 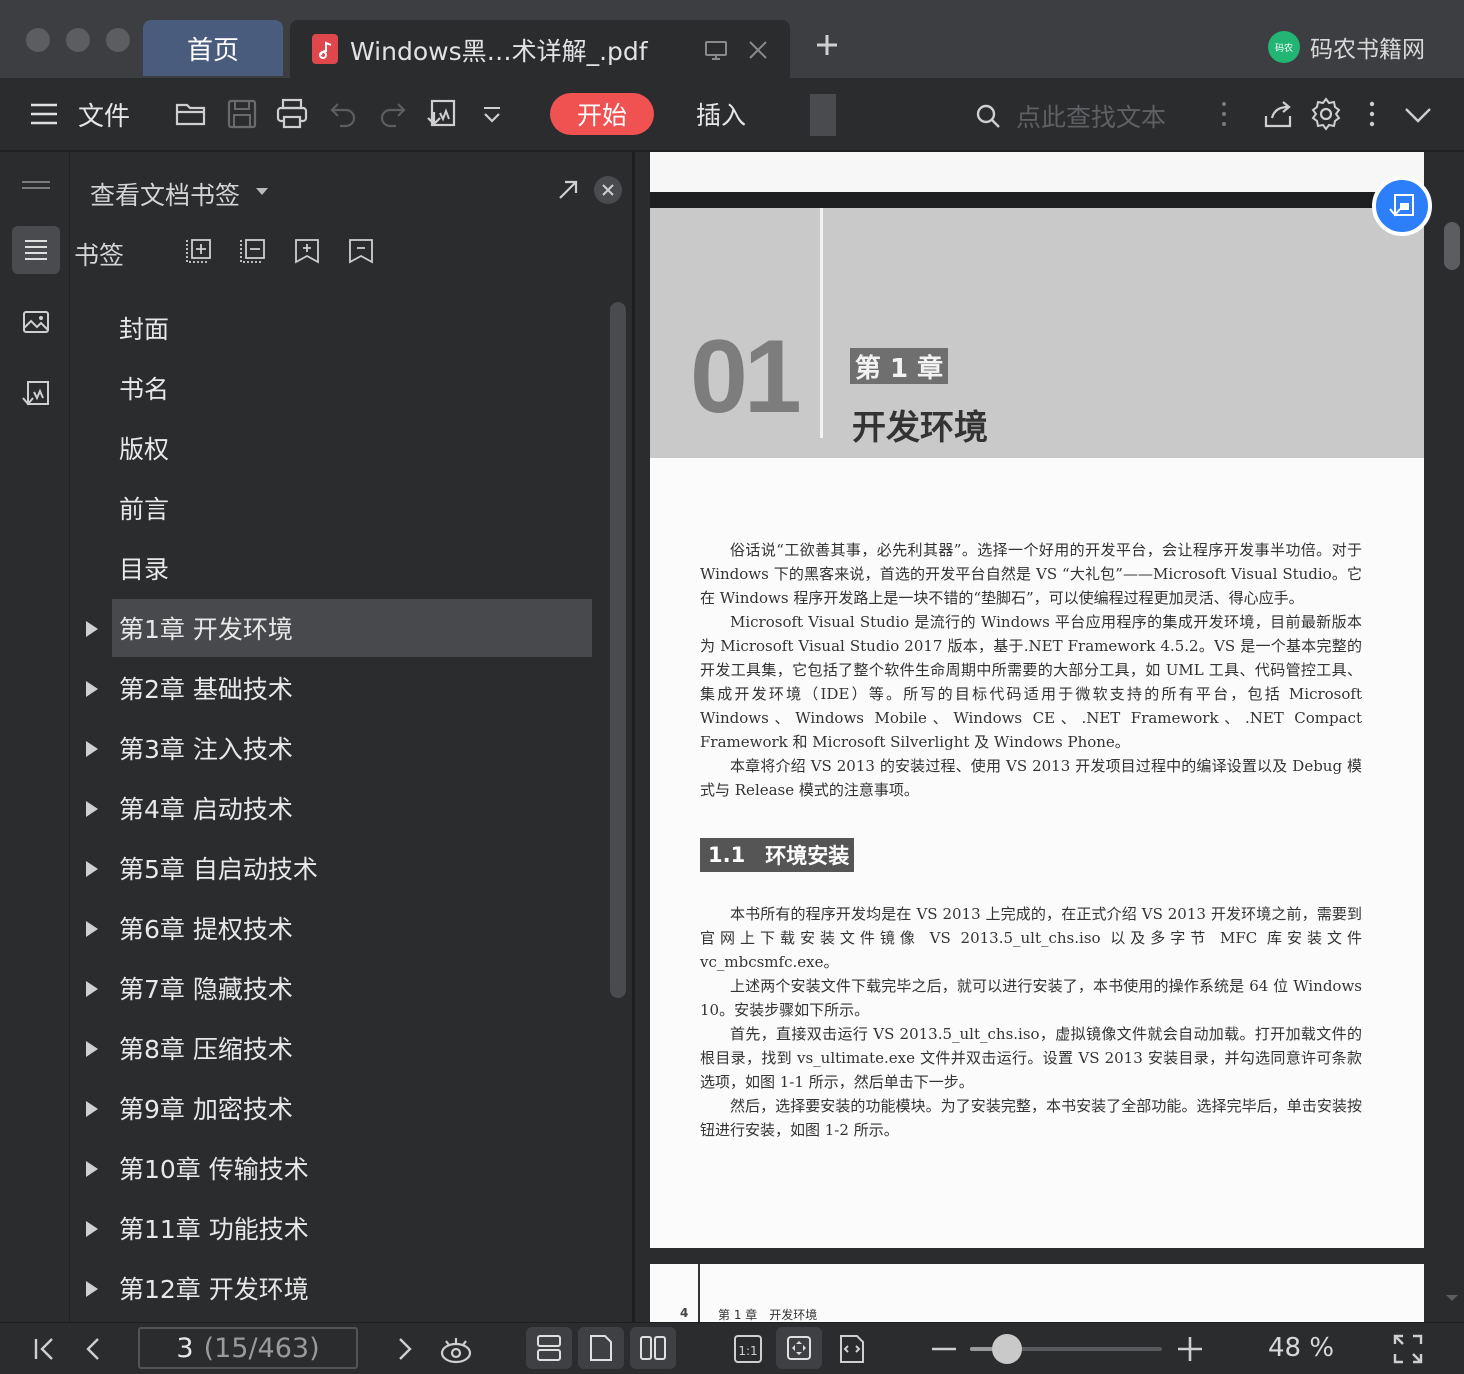 I want to click on bookmark-item: 第12章 开发环境, so click(x=352, y=1288).